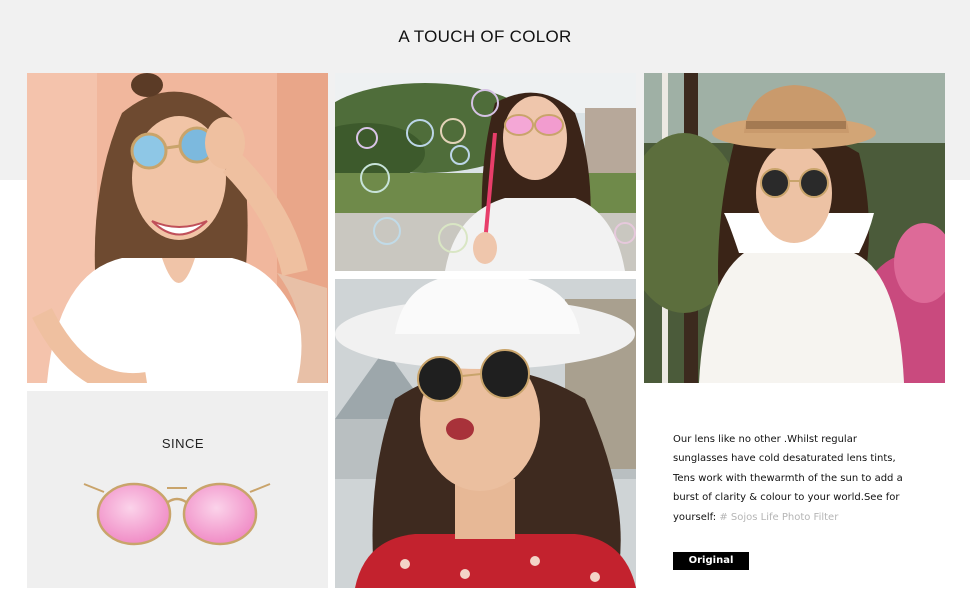  Describe the element at coordinates (711, 561) in the screenshot. I see `original-badge: Original` at that location.